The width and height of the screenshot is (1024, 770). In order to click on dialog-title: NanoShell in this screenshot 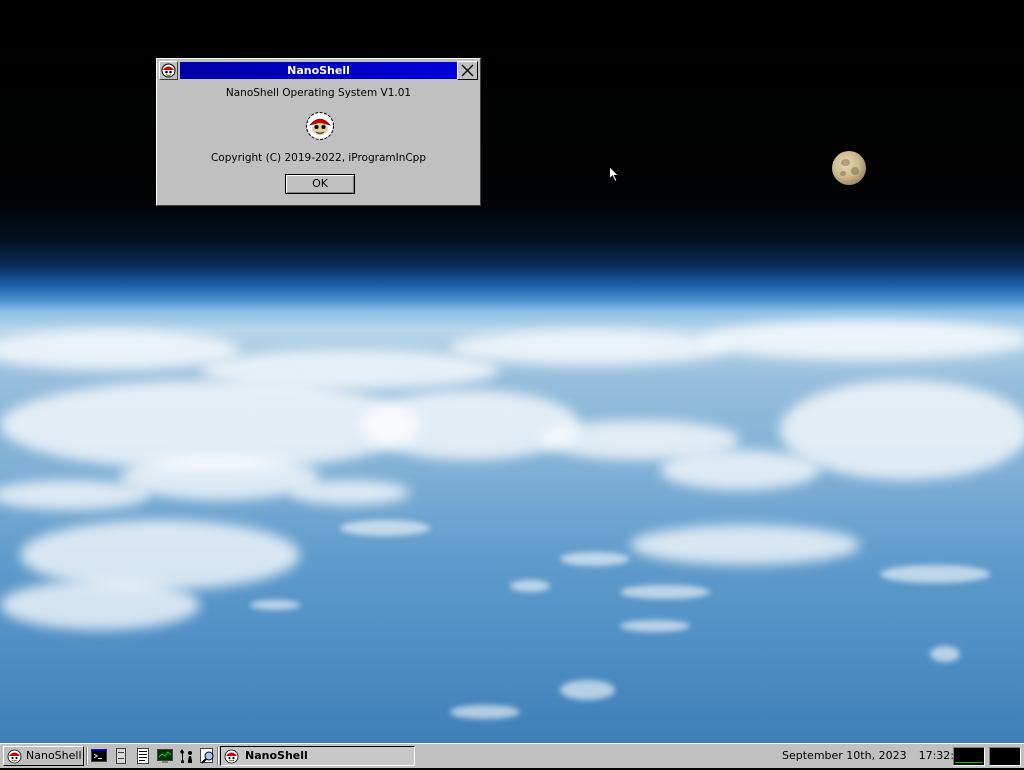, I will do `click(318, 70)`.